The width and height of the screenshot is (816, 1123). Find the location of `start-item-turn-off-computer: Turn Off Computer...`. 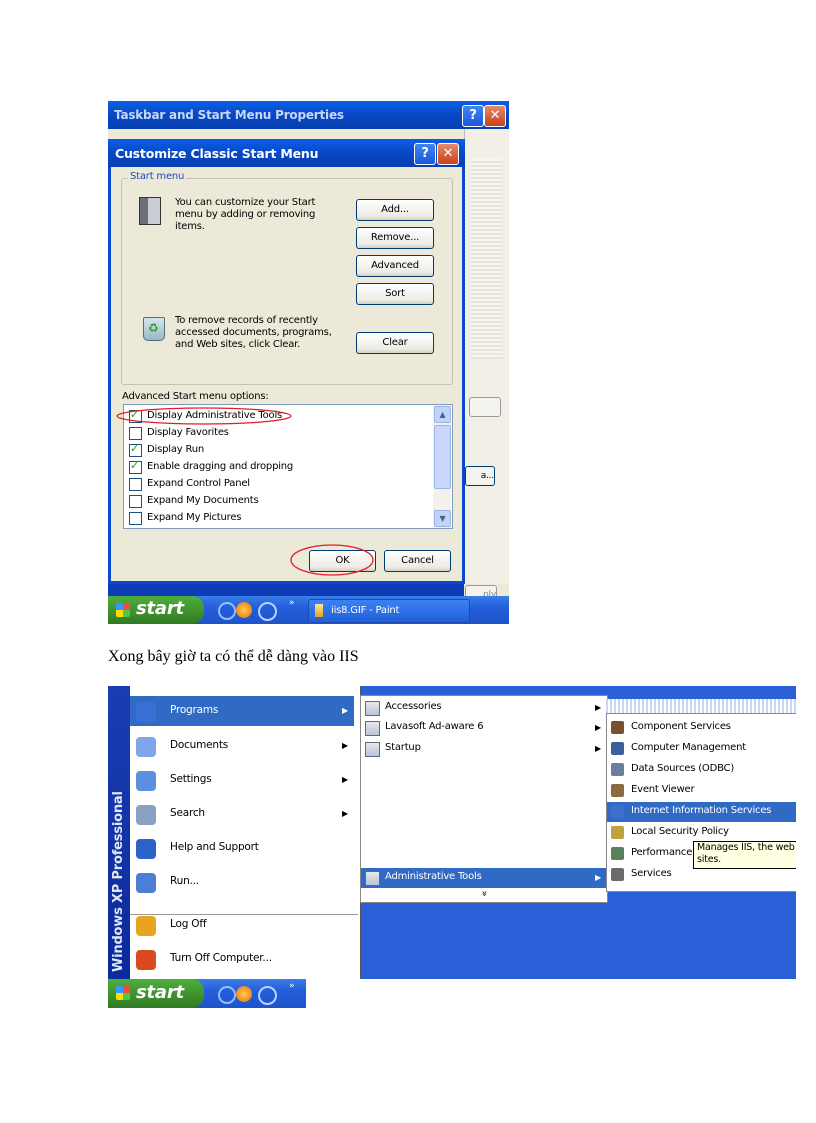

start-item-turn-off-computer: Turn Off Computer... is located at coordinates (242, 959).